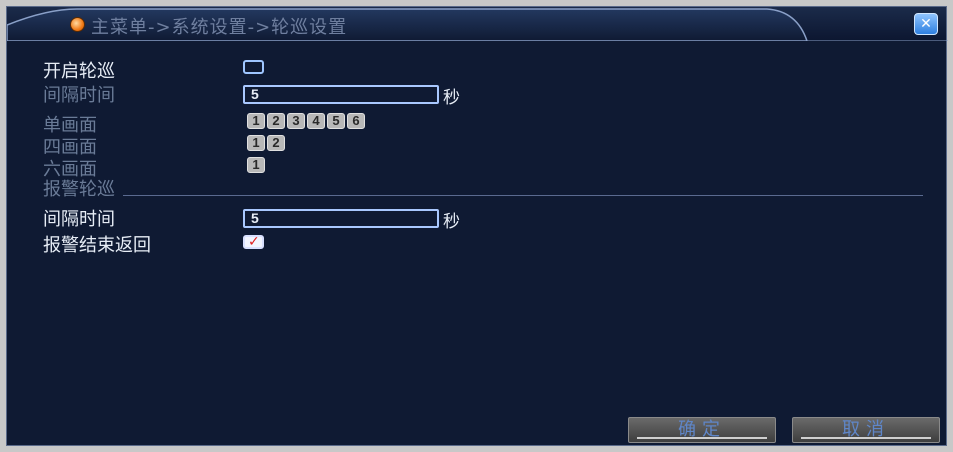 The width and height of the screenshot is (953, 452). What do you see at coordinates (79, 95) in the screenshot?
I see `tour-interval-label: 间隔时间` at bounding box center [79, 95].